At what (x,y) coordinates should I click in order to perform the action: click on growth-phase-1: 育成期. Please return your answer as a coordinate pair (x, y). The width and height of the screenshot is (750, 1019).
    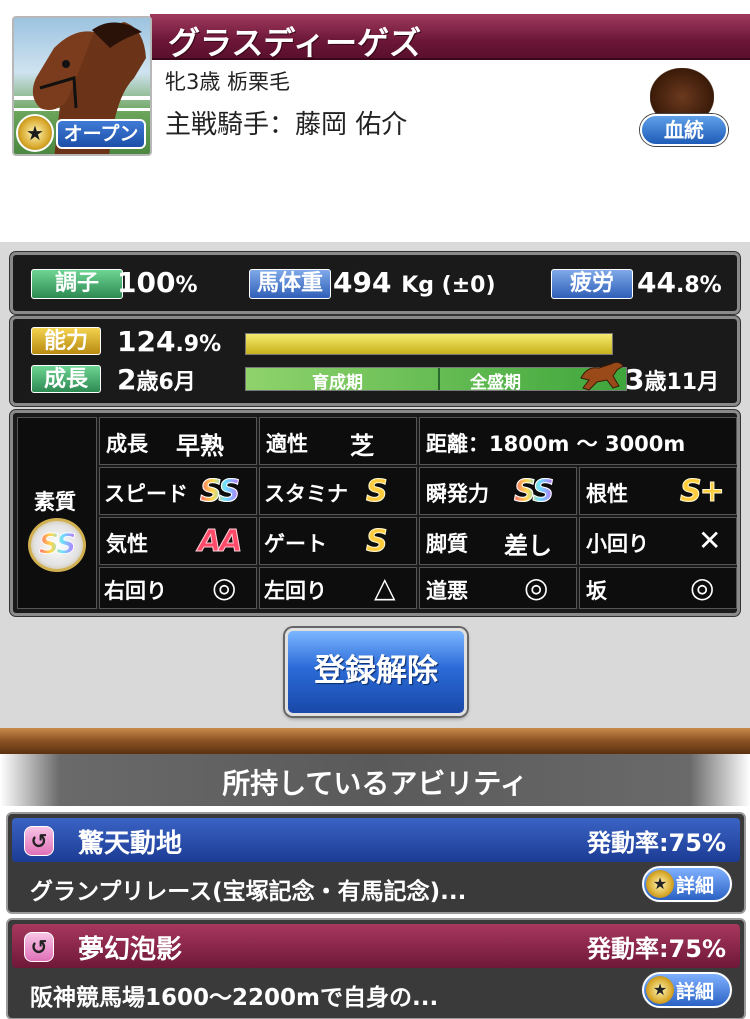
    Looking at the image, I should click on (343, 380).